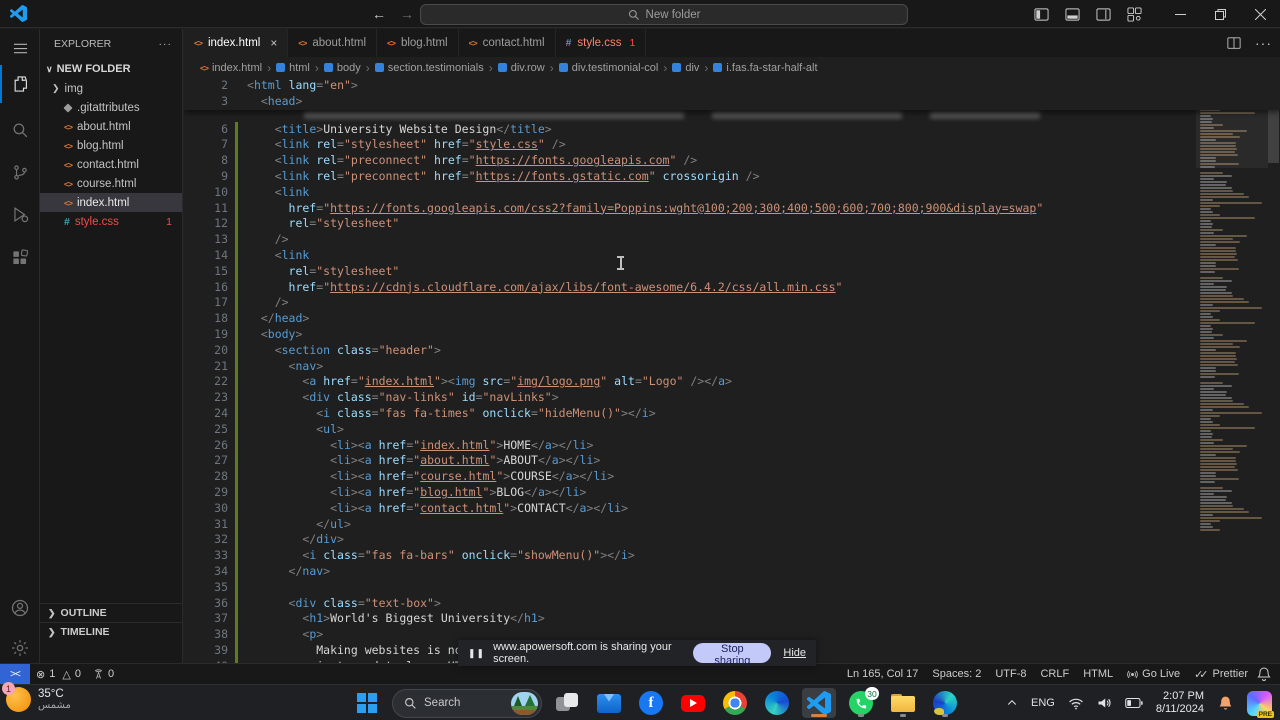  Describe the element at coordinates (685, 68) in the screenshot. I see `breadcrumb-item: div` at that location.